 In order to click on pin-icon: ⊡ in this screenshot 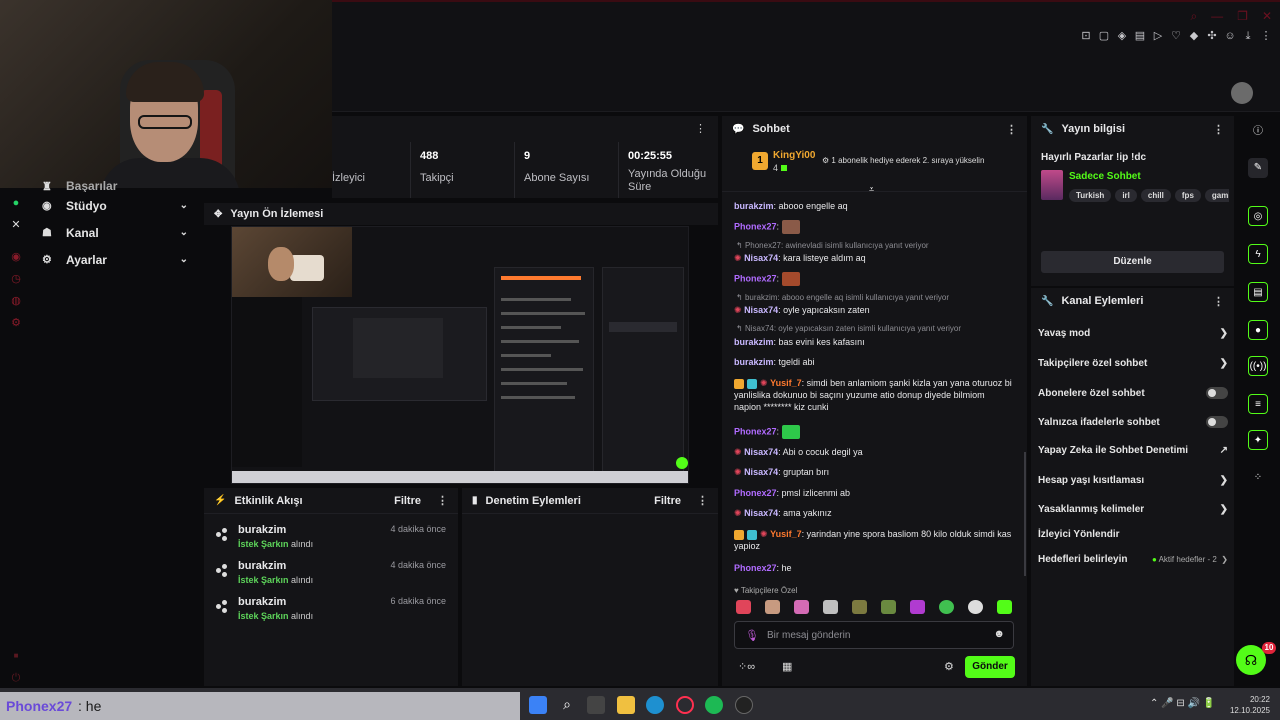, I will do `click(1086, 36)`.